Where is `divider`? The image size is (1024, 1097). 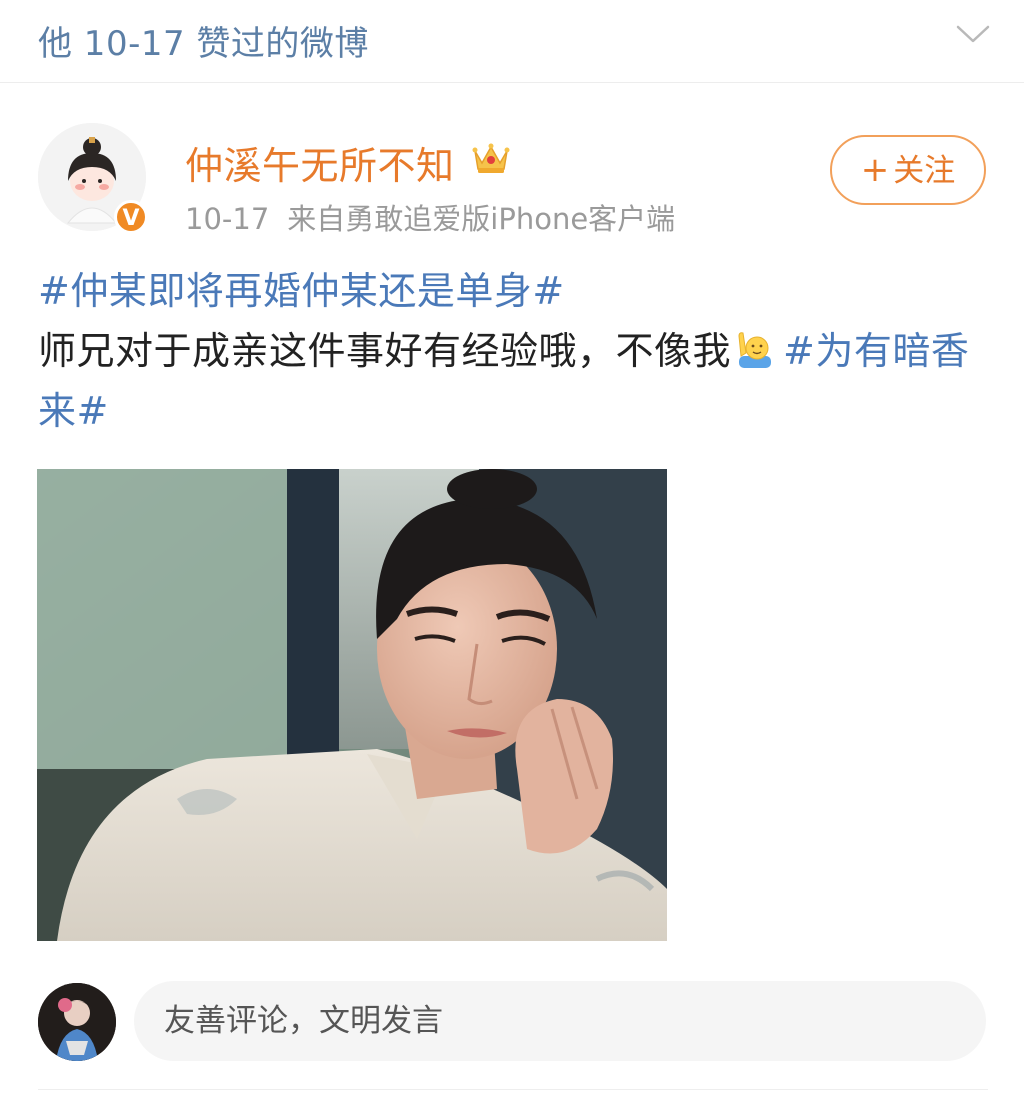
divider is located at coordinates (513, 1089).